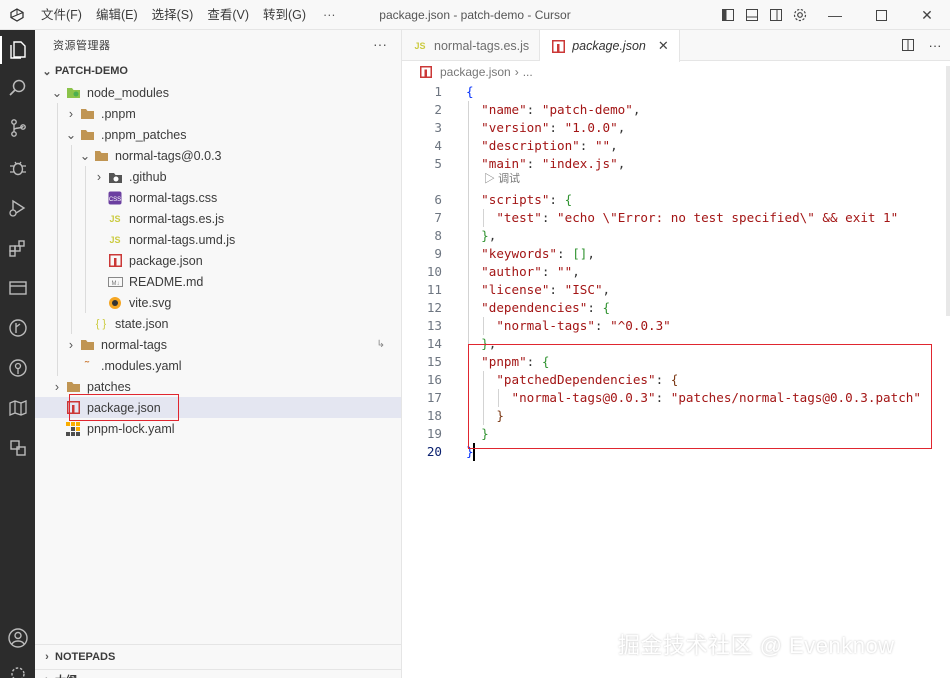 This screenshot has width=950, height=678. What do you see at coordinates (173, 15) in the screenshot?
I see `menu-item: 选择(S)` at bounding box center [173, 15].